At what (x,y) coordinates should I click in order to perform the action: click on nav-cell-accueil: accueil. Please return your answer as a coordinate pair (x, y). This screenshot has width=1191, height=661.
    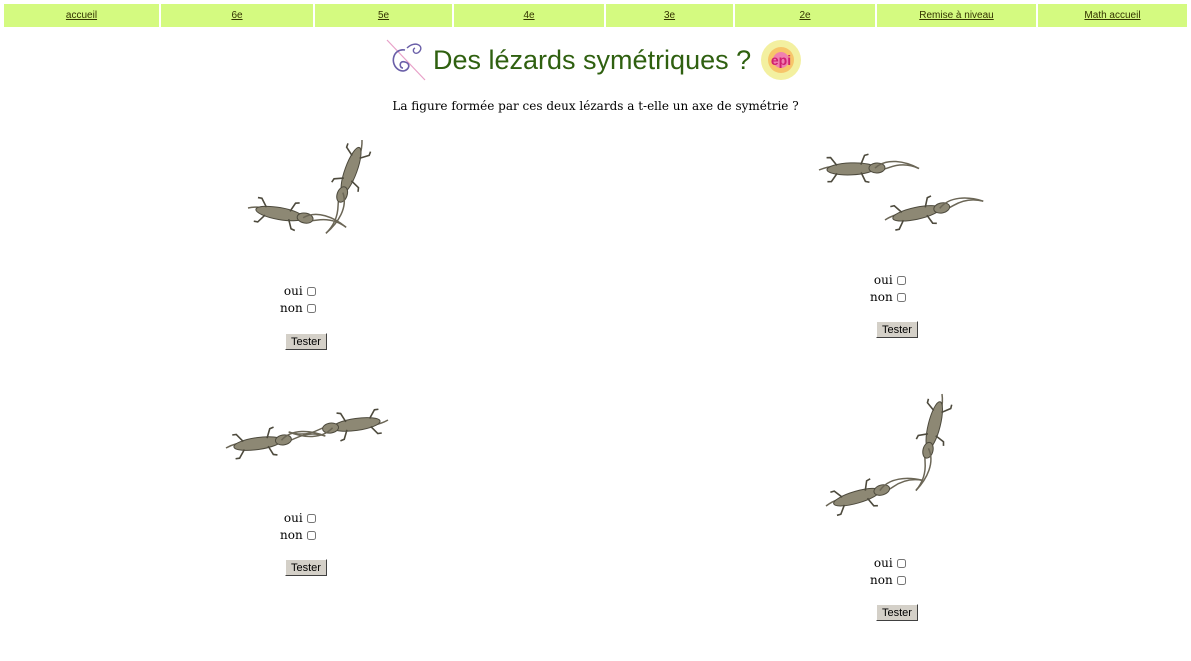
    Looking at the image, I should click on (81, 15).